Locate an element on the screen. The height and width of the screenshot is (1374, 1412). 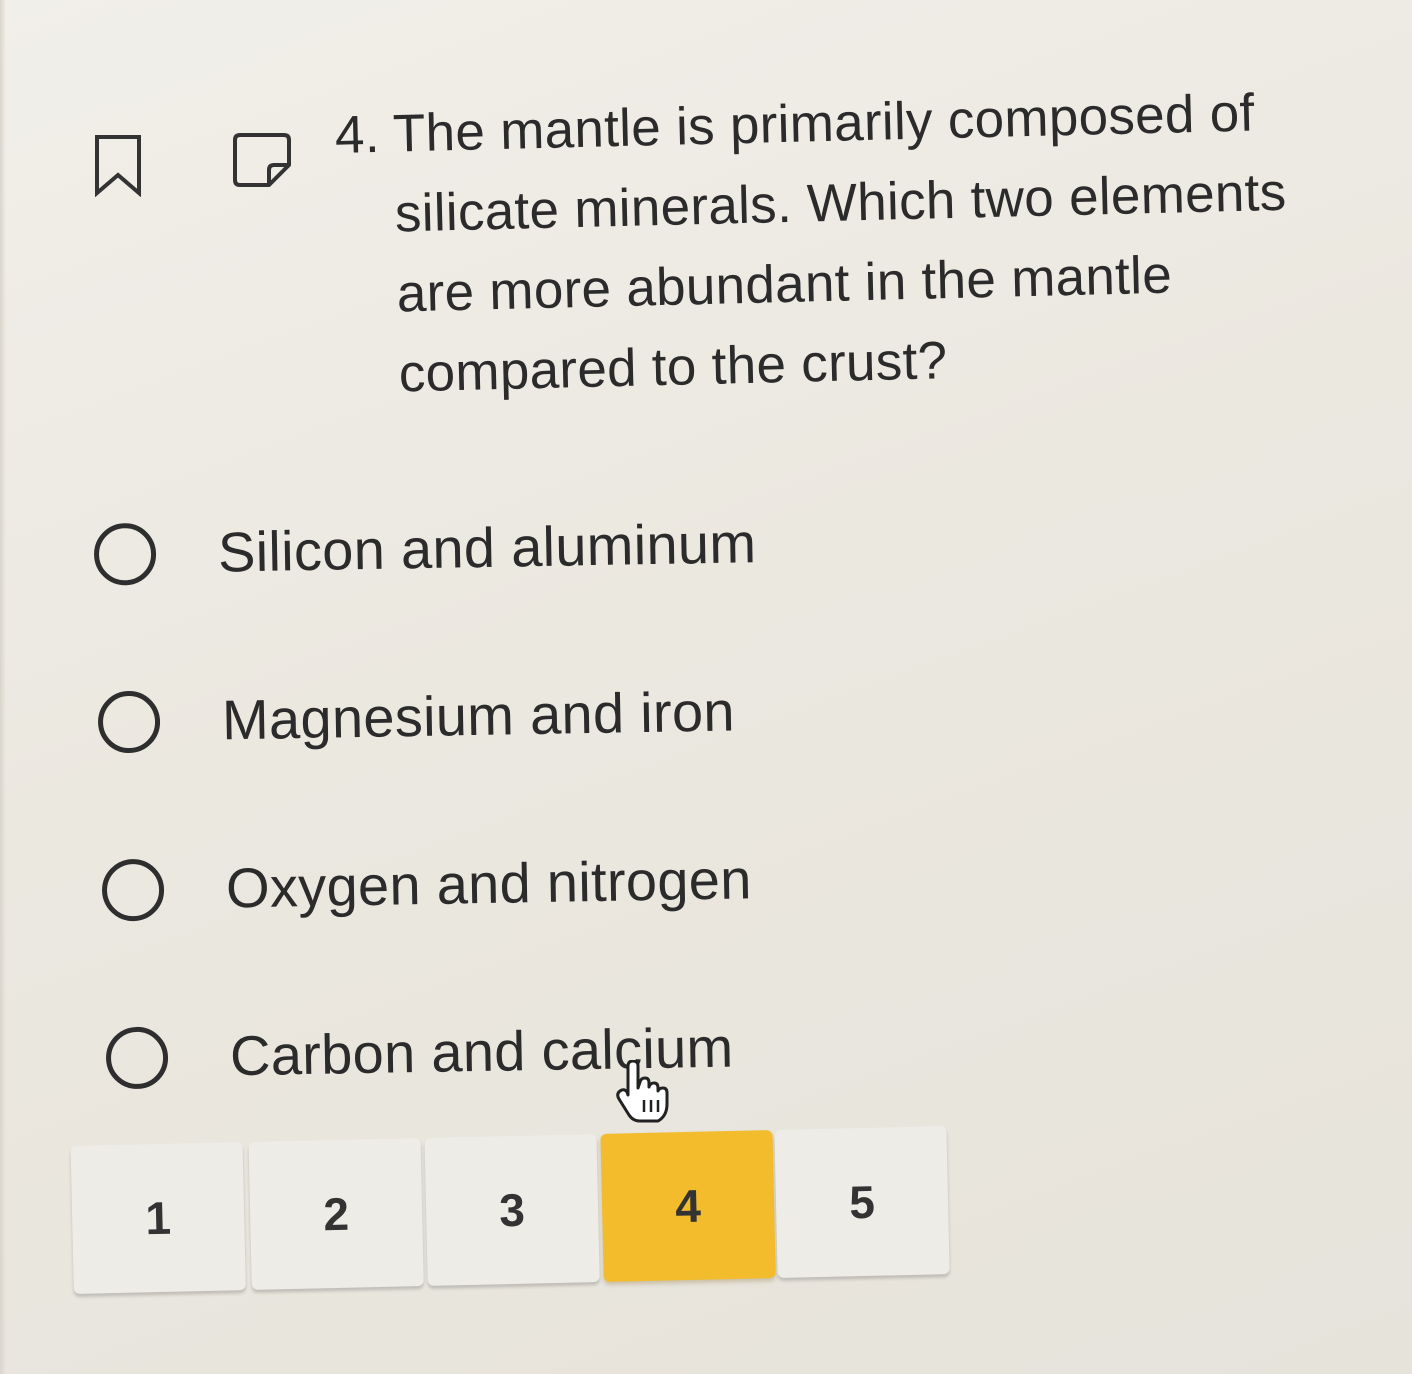
page-button-1: 1 is located at coordinates (158, 1218).